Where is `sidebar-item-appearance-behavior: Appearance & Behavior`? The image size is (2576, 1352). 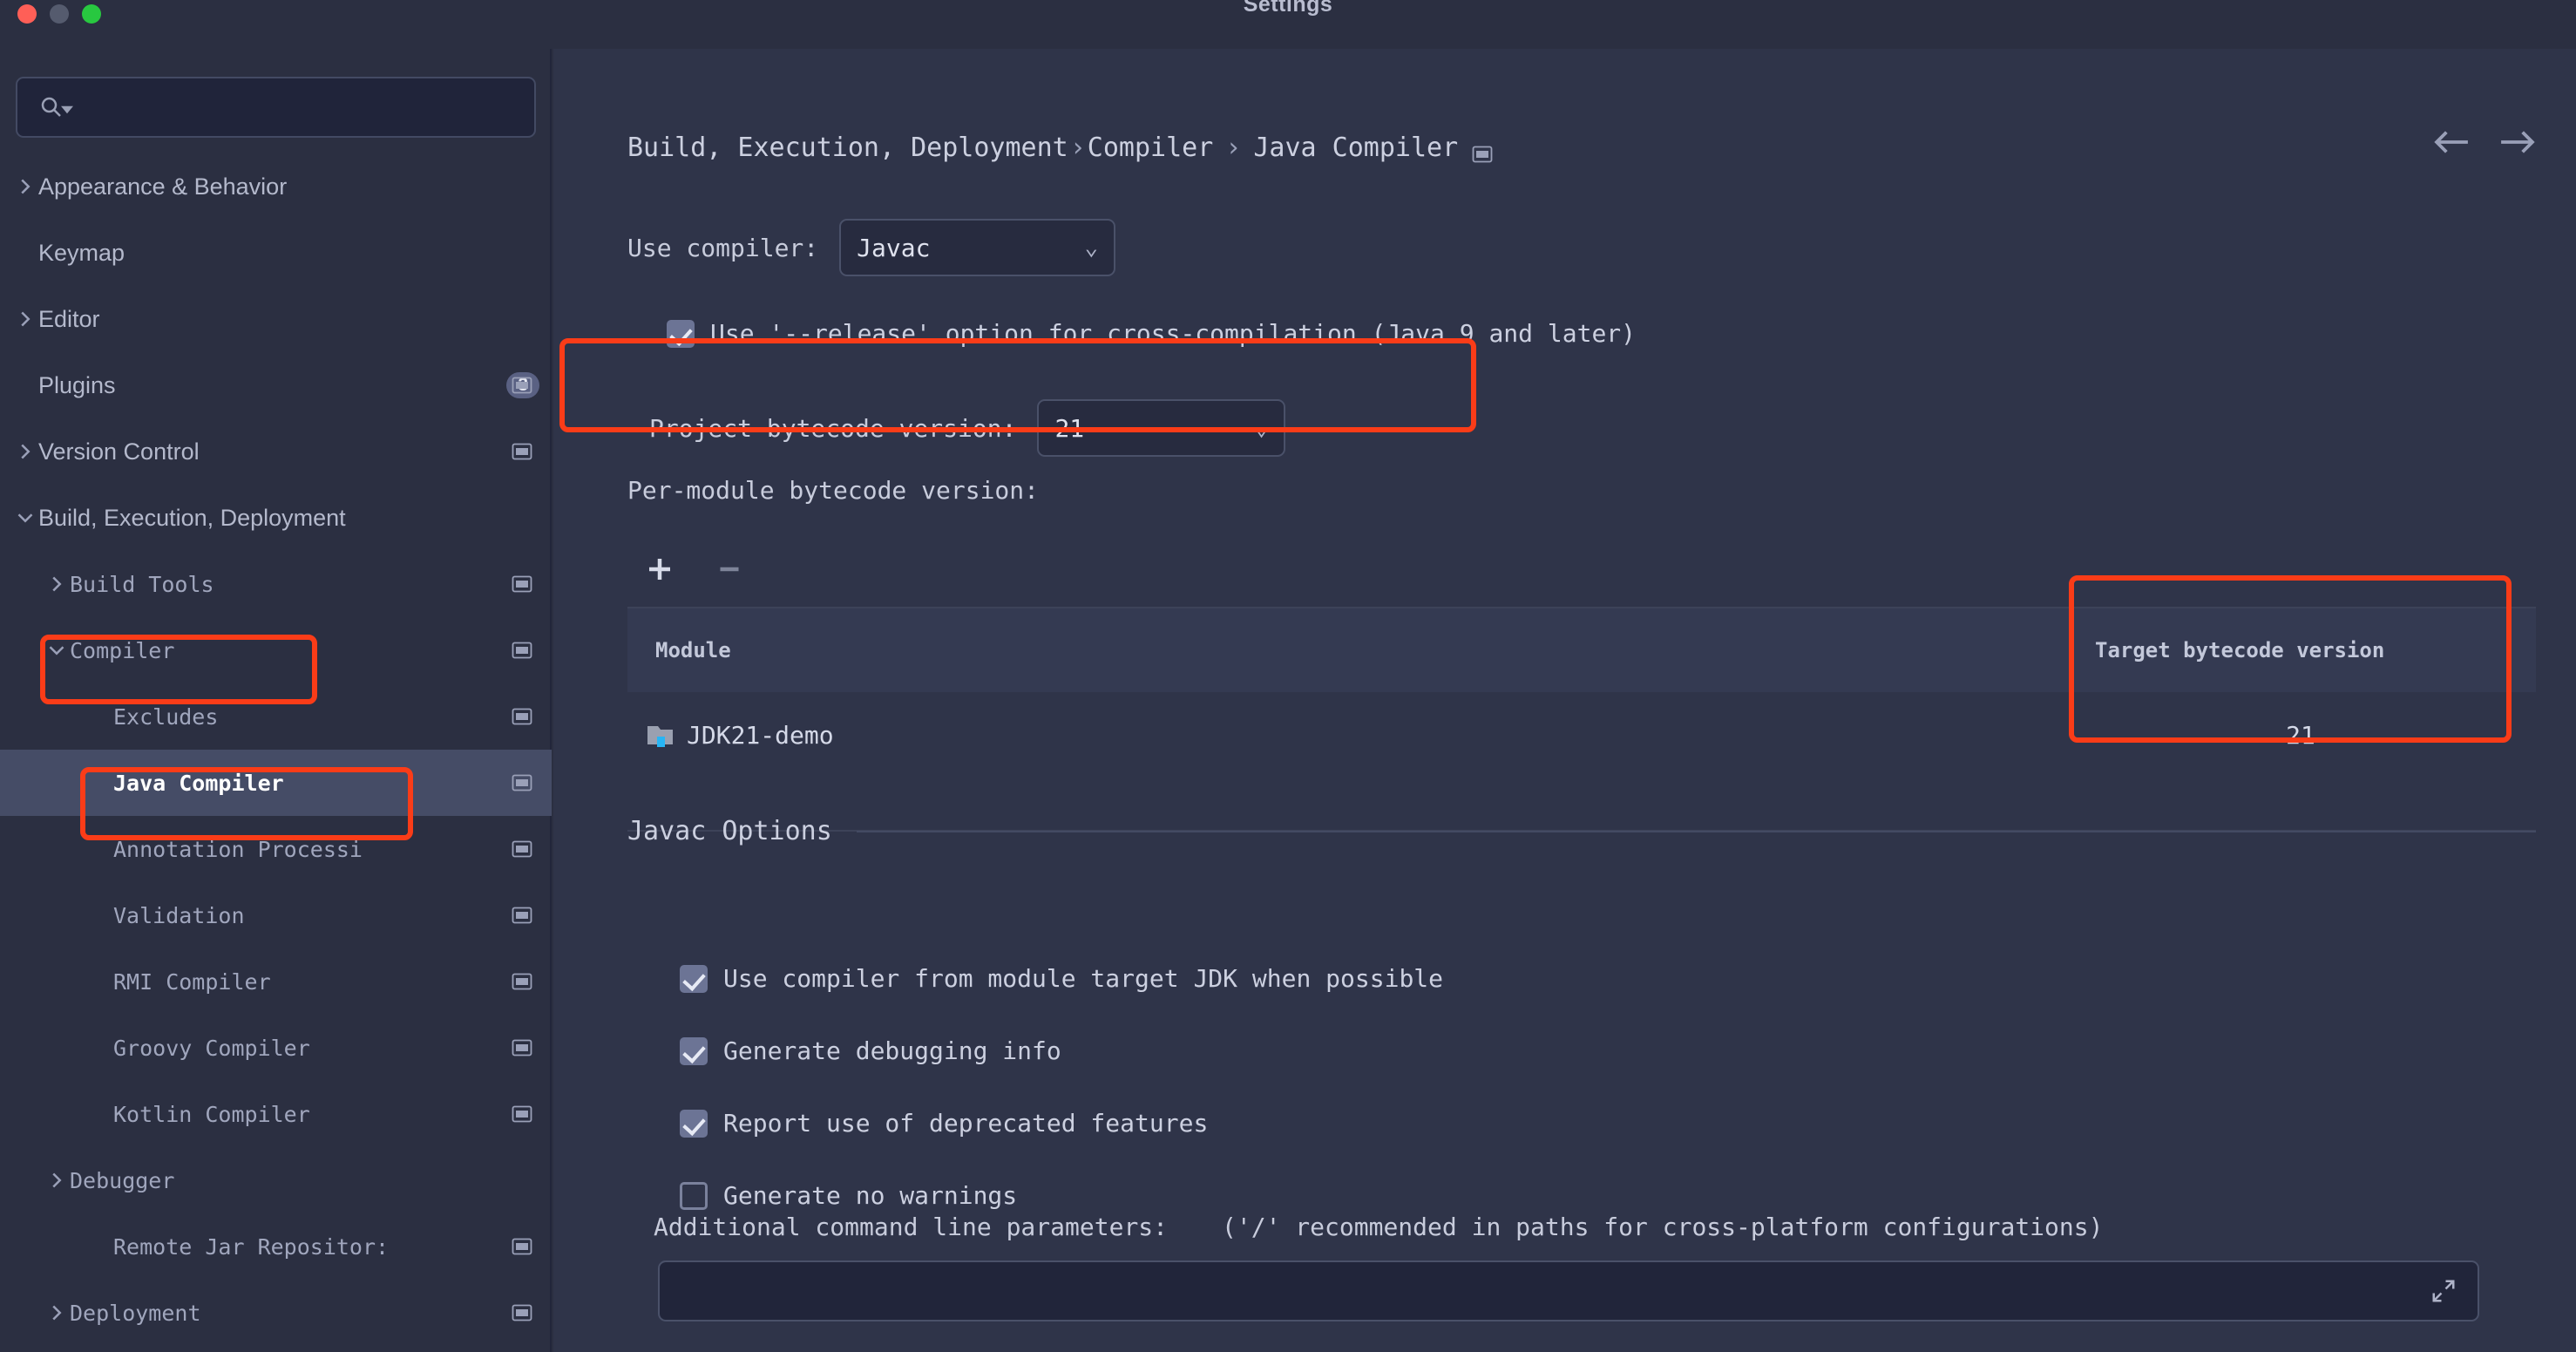 sidebar-item-appearance-behavior: Appearance & Behavior is located at coordinates (276, 186).